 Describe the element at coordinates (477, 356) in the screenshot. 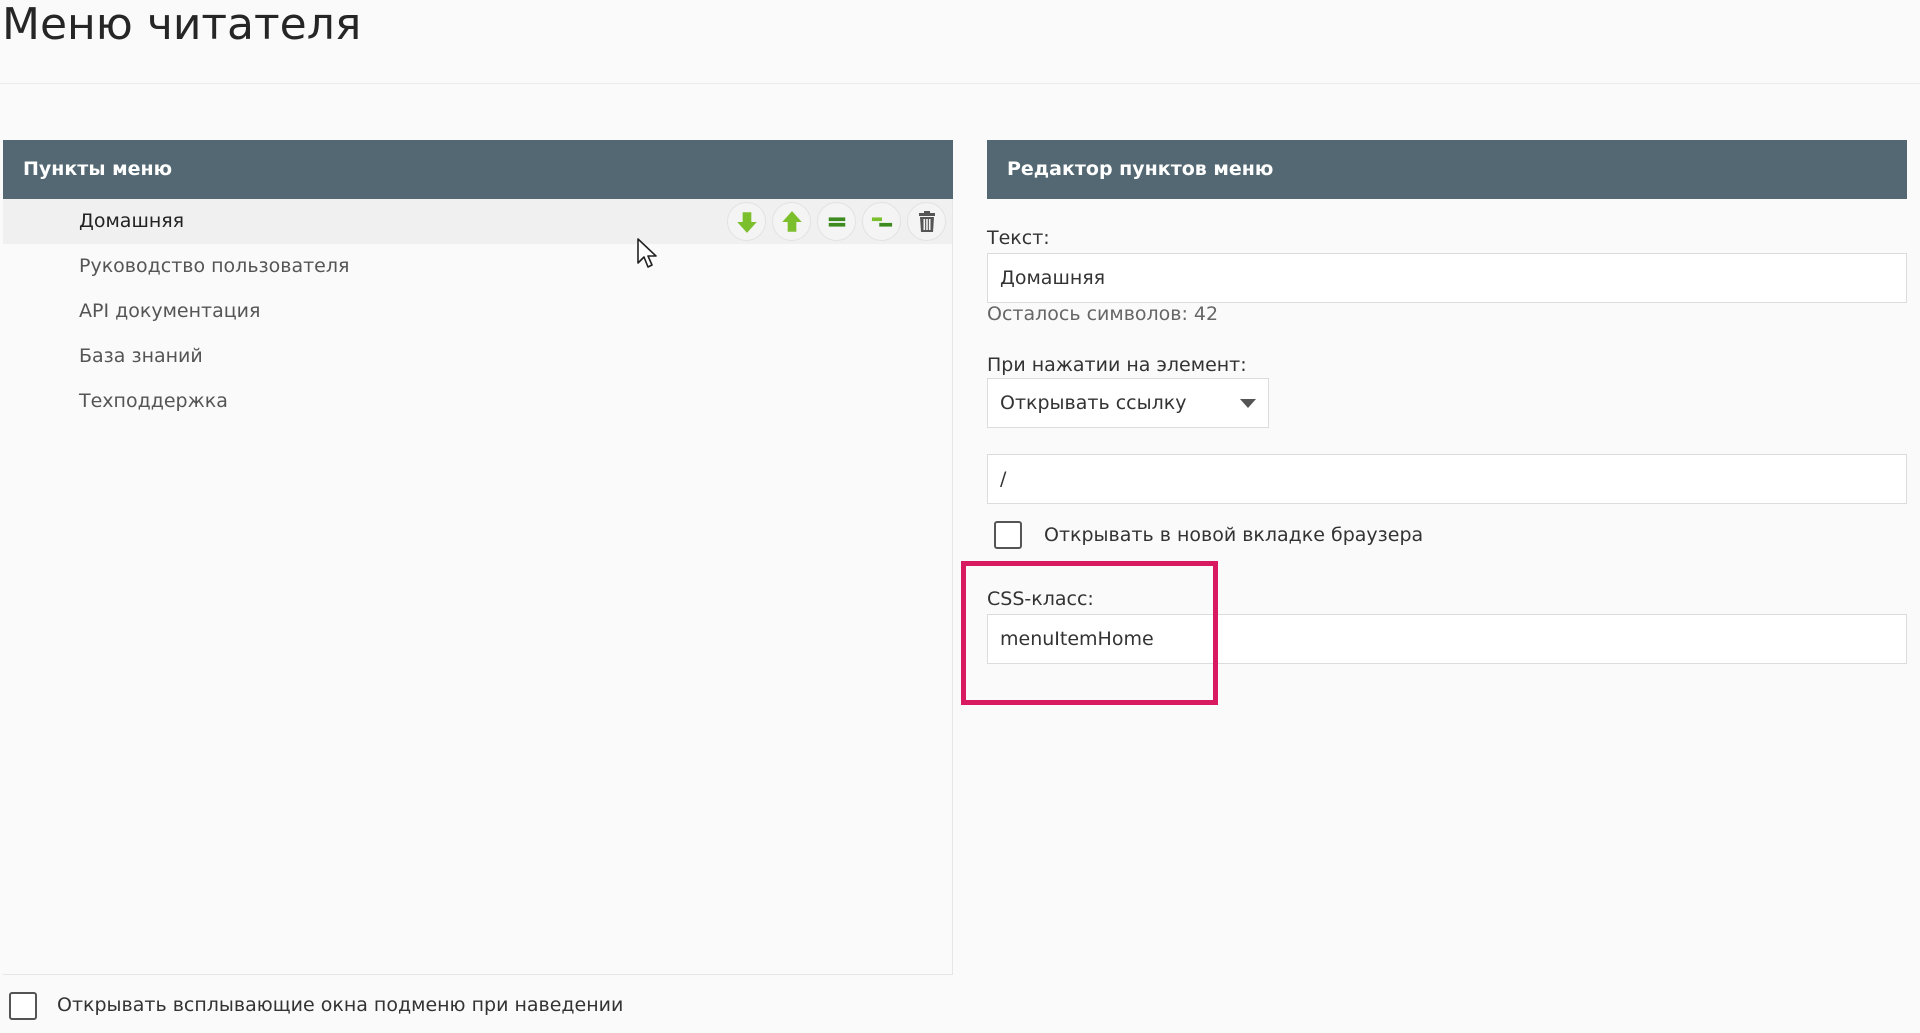

I see `menu-item-knowledge-base: База знаний` at that location.